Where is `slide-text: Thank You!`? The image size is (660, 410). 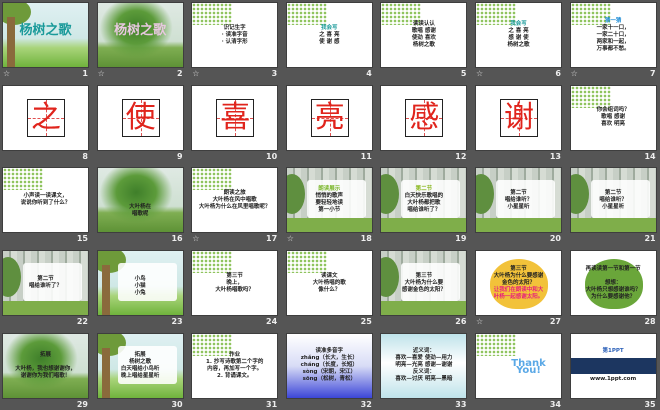 slide-text: Thank You! is located at coordinates (528, 366).